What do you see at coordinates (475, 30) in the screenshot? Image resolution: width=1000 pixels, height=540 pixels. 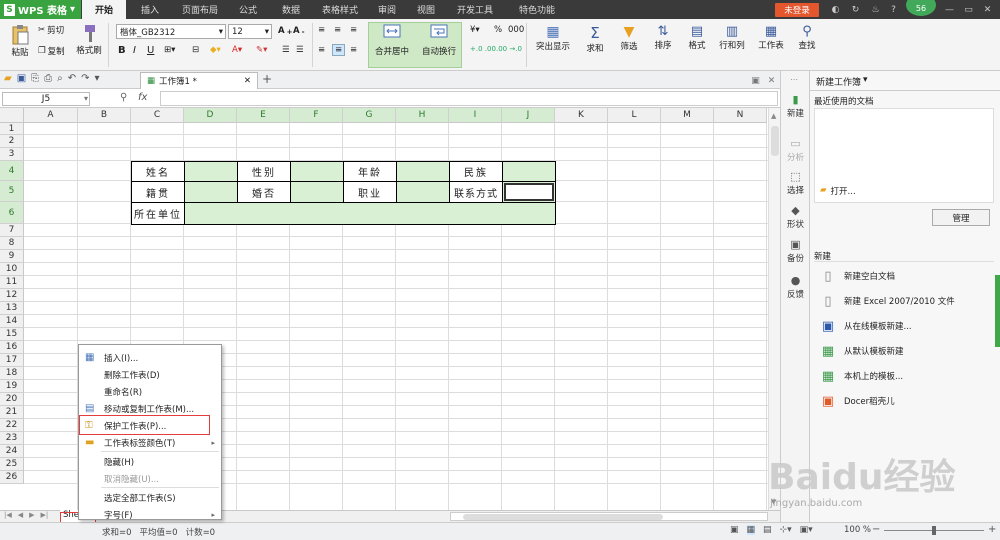 I see `number-format-button: ¥▾` at bounding box center [475, 30].